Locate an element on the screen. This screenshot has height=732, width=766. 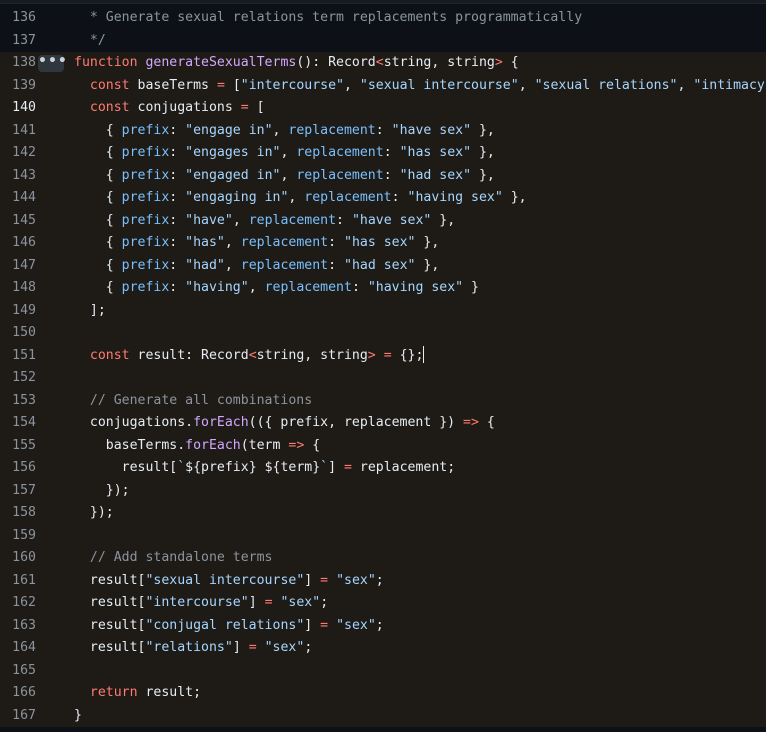
code-line: 153 // Generate all combinations is located at coordinates (383, 401).